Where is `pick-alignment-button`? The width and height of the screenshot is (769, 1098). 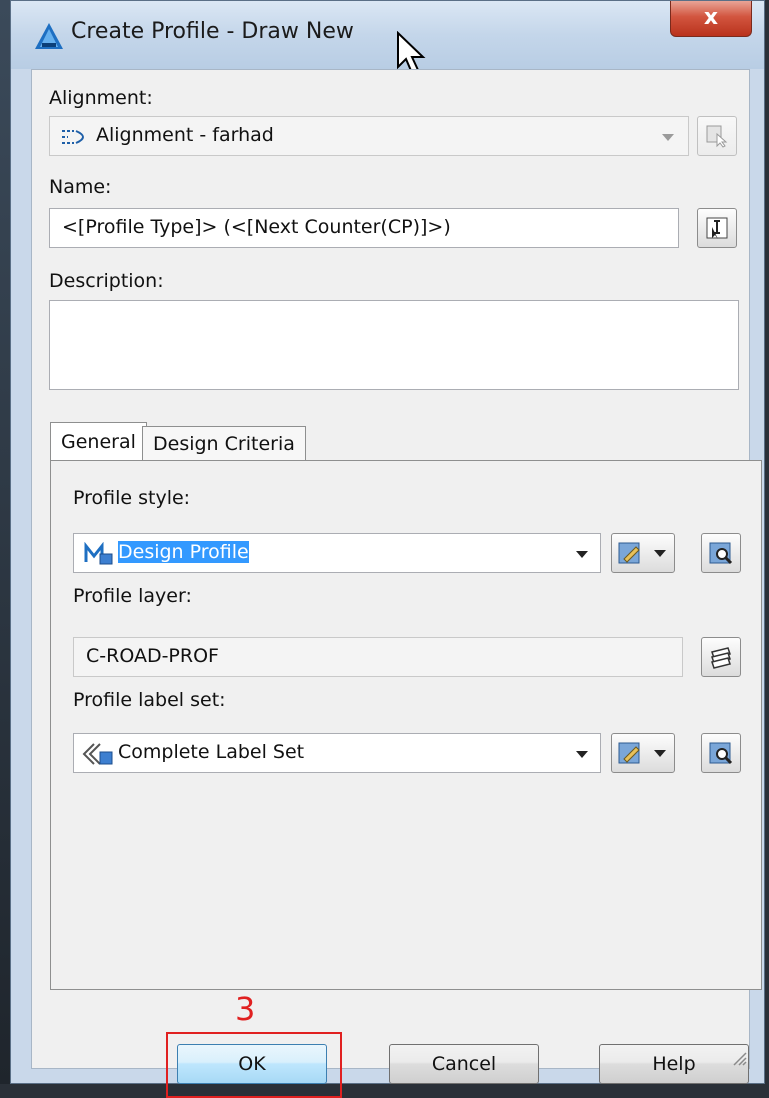 pick-alignment-button is located at coordinates (717, 136).